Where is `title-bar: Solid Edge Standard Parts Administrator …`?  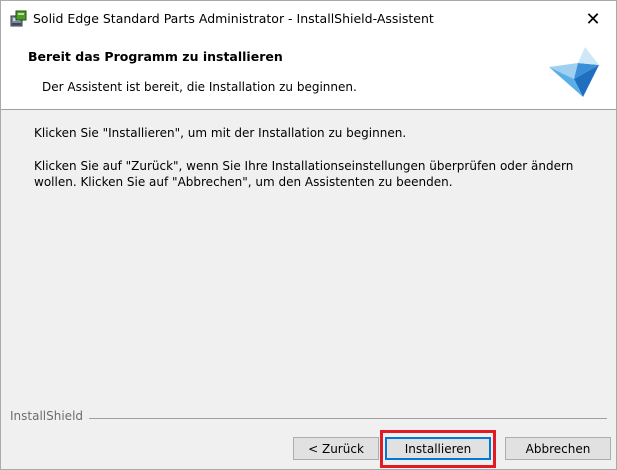 title-bar: Solid Edge Standard Parts Administrator … is located at coordinates (308, 19).